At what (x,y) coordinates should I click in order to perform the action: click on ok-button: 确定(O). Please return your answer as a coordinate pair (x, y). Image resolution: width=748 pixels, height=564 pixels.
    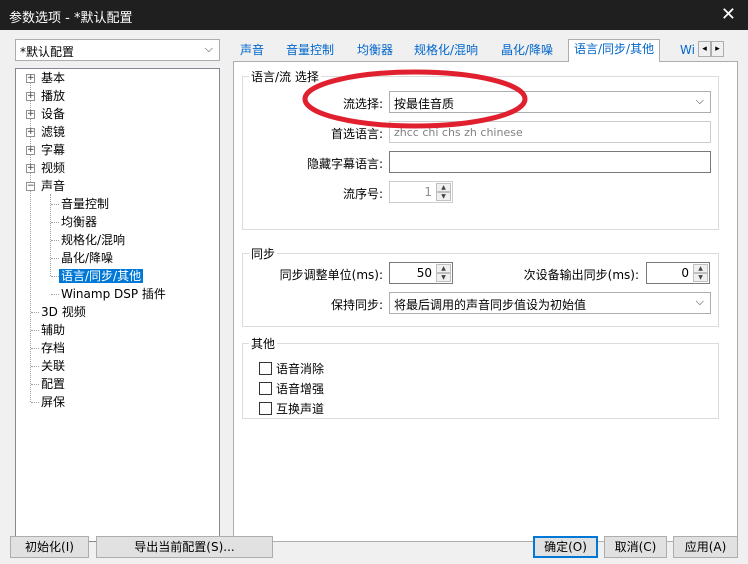
    Looking at the image, I should click on (565, 547).